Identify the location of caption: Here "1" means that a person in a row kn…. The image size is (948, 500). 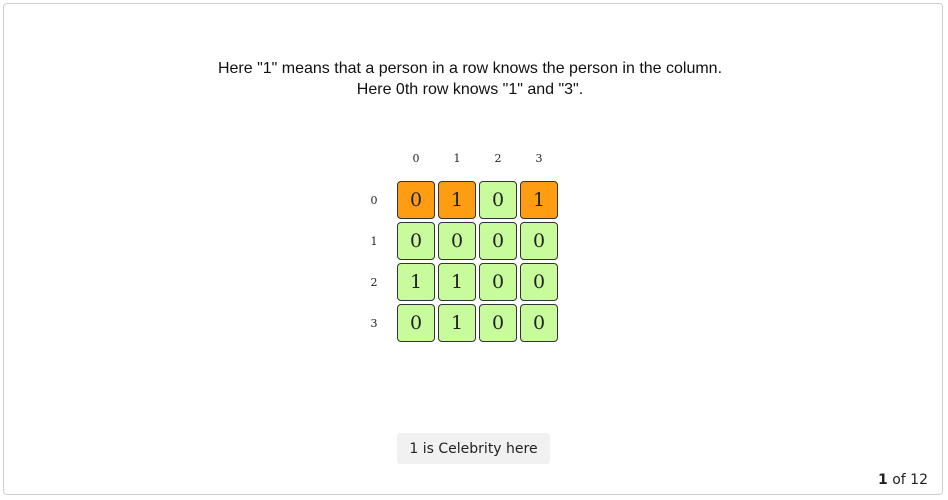
(470, 79).